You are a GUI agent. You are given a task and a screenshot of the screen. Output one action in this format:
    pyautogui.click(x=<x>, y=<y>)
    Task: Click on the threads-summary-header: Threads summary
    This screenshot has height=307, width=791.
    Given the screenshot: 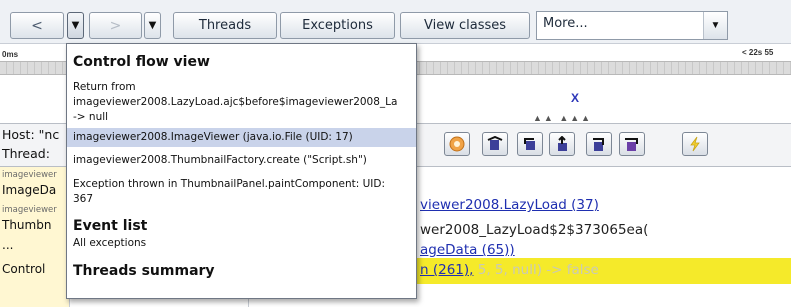 What is the action you would take?
    pyautogui.click(x=241, y=271)
    